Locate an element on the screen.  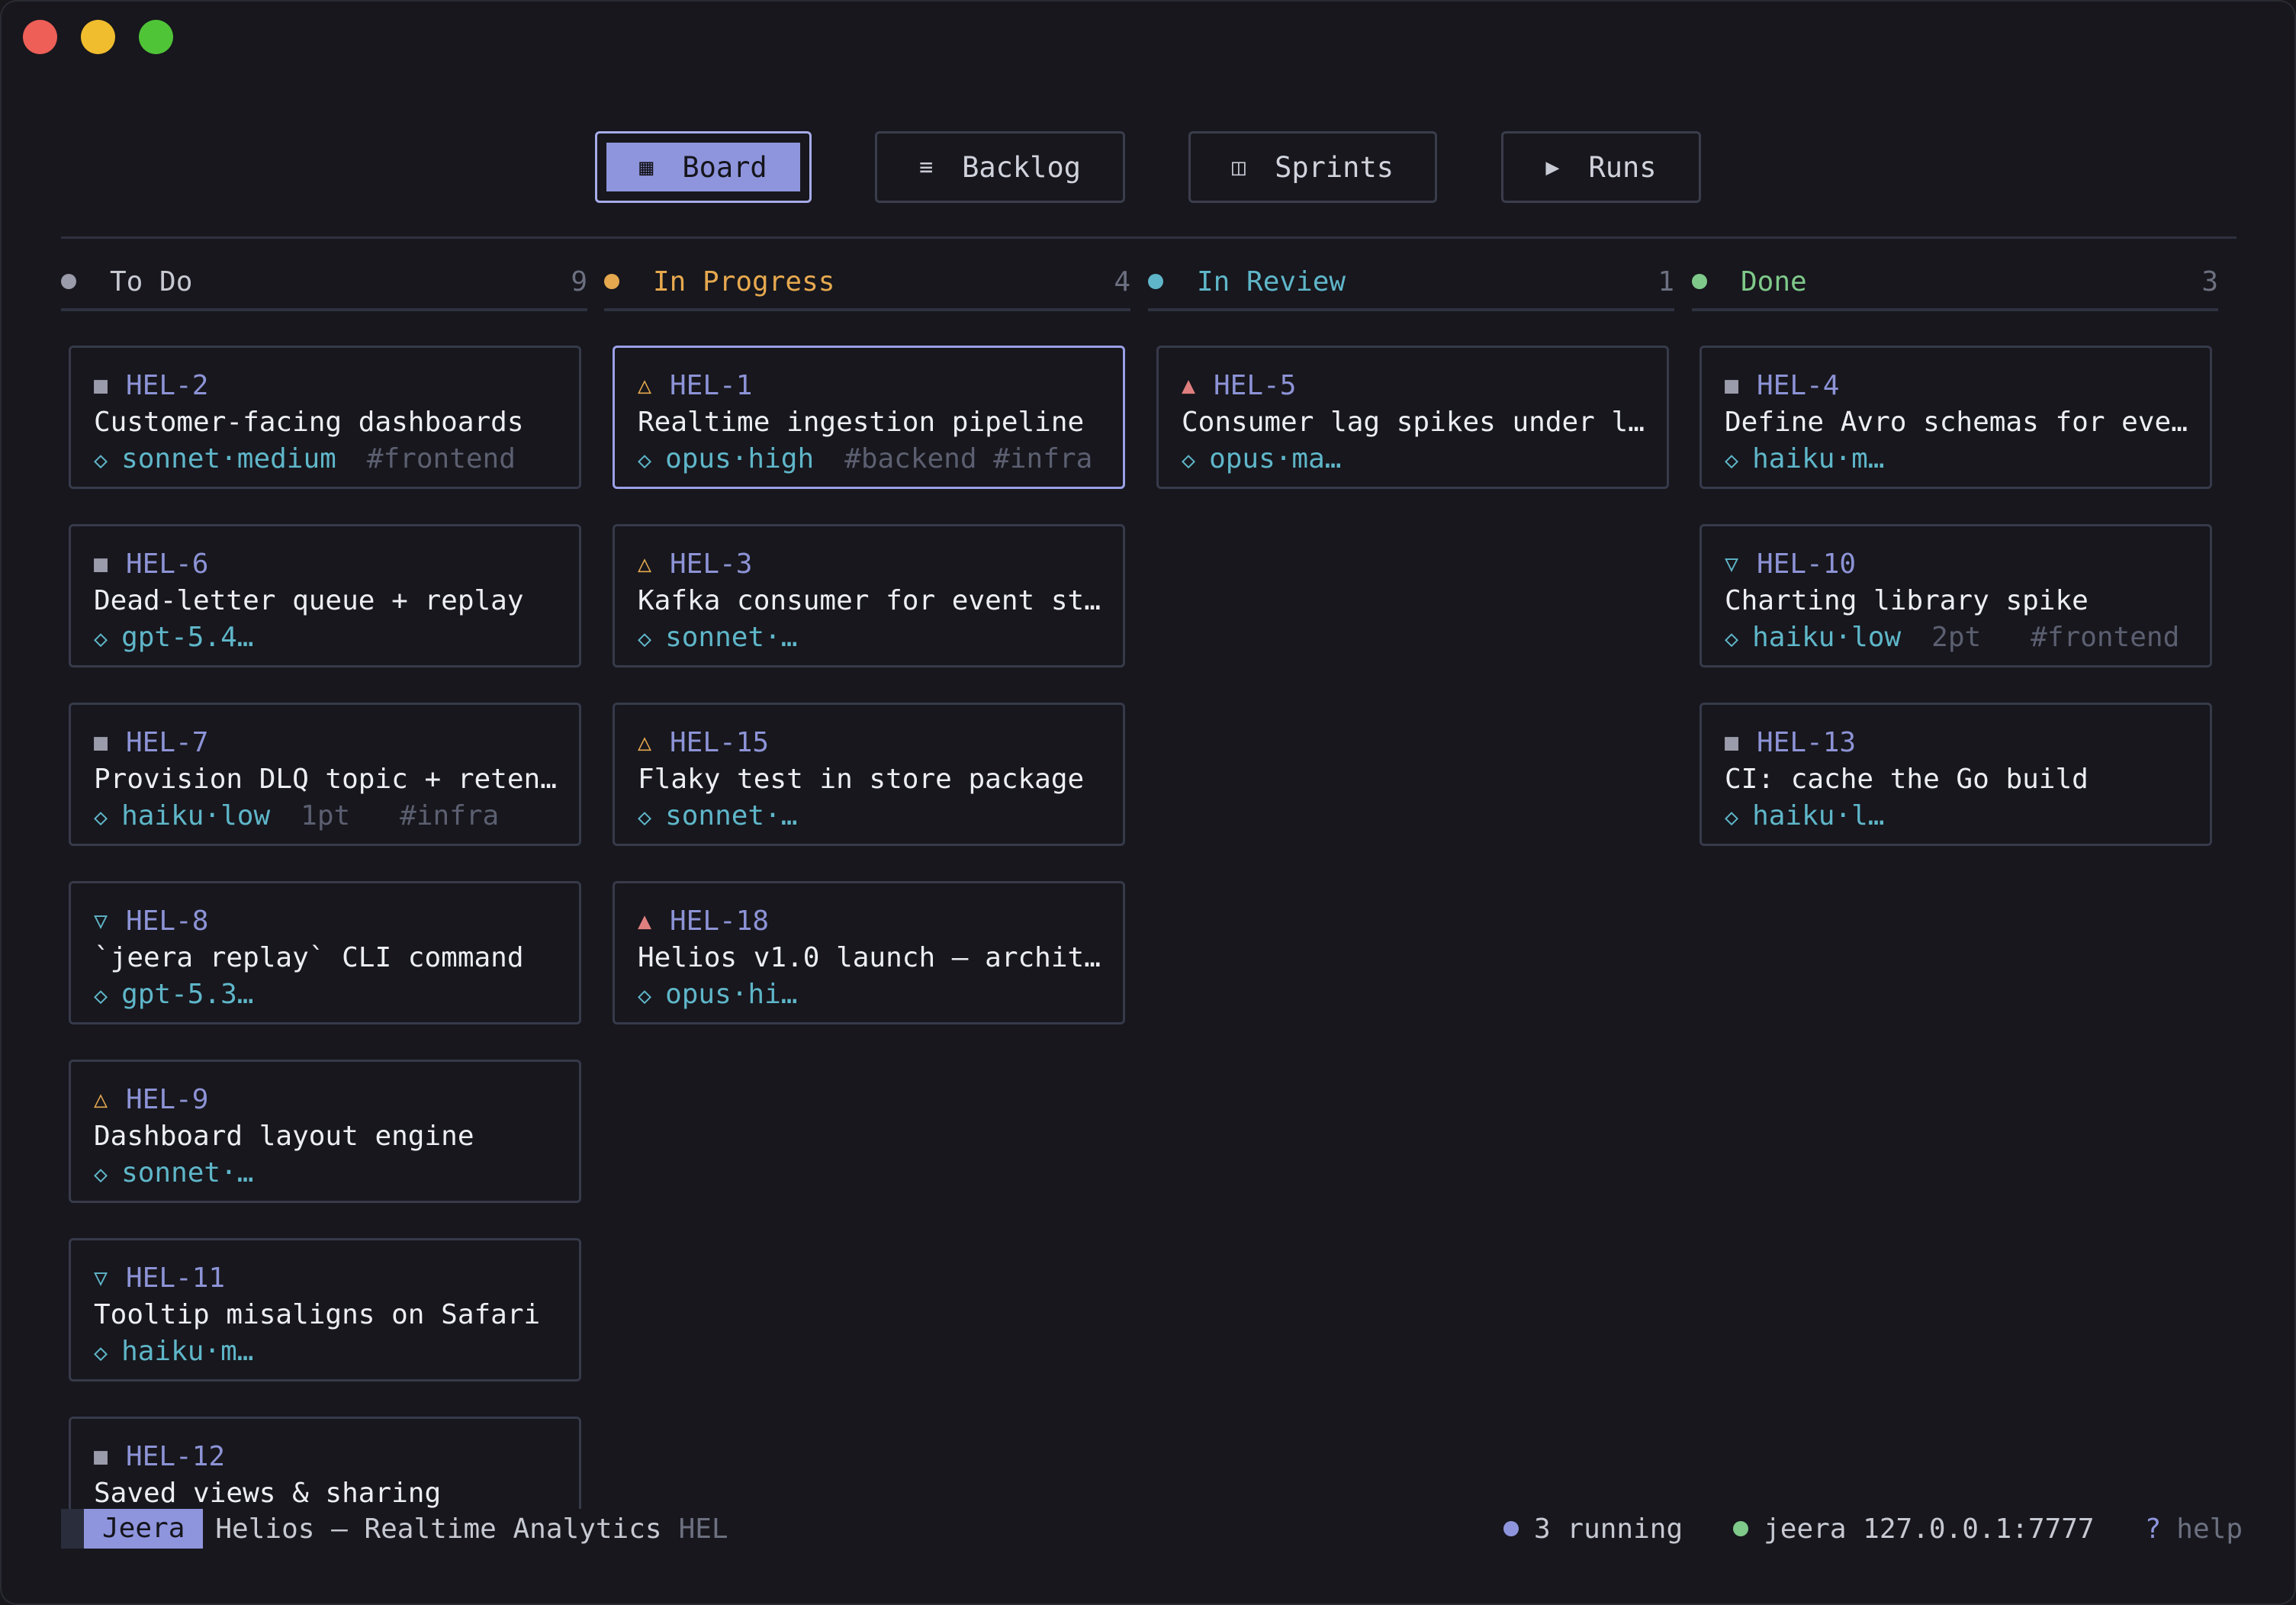
issue-header: ▽ HEL-8 is located at coordinates (337, 921).